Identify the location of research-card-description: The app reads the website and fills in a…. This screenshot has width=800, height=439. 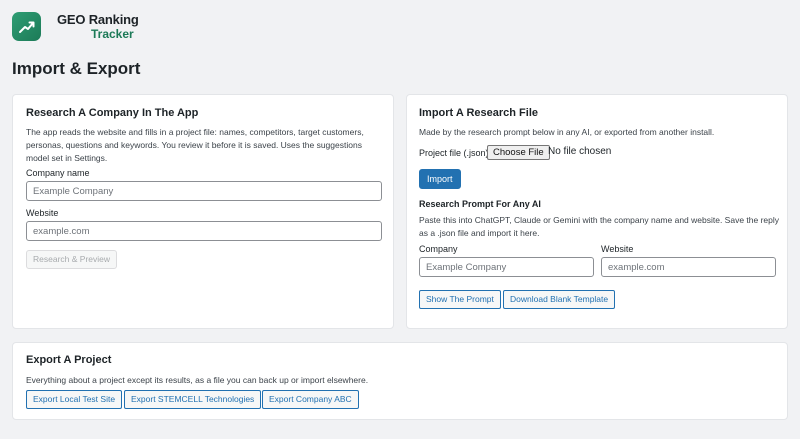
(195, 145).